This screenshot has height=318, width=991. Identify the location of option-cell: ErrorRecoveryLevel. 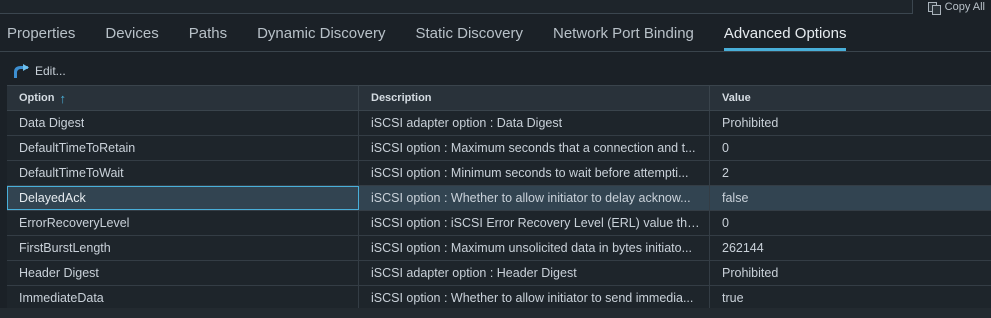
(183, 223).